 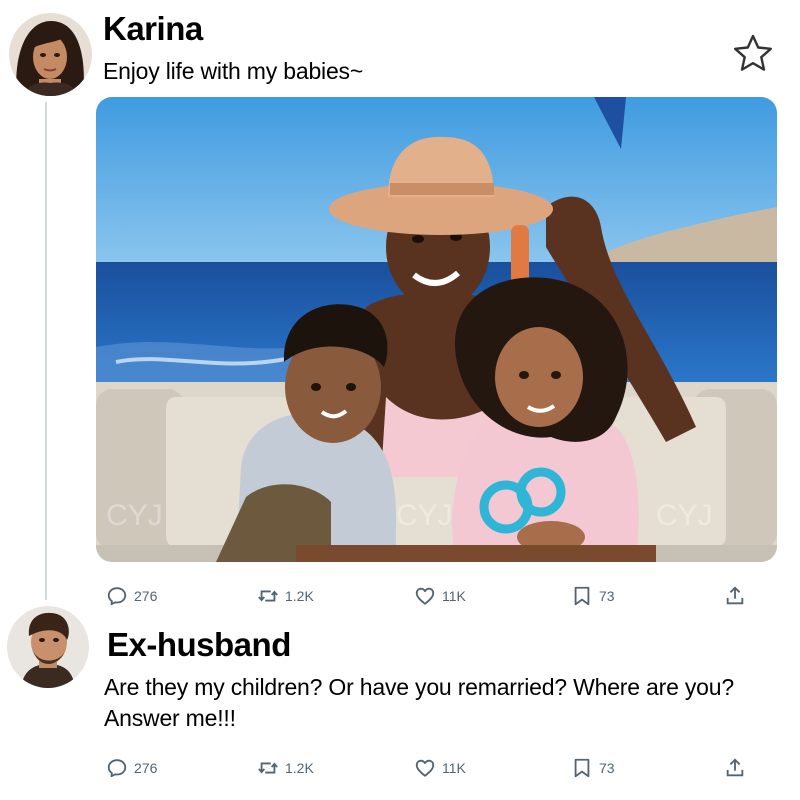 What do you see at coordinates (233, 71) in the screenshot?
I see `post-text: Enjoy life with my babies~` at bounding box center [233, 71].